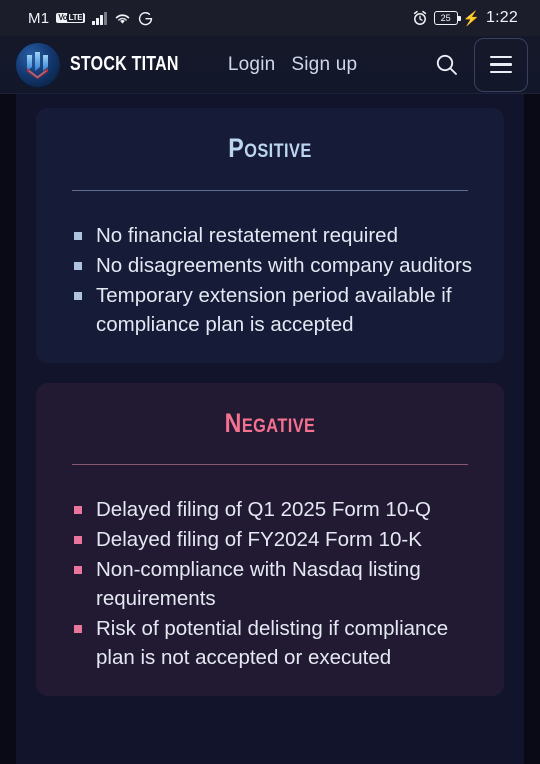 Image resolution: width=540 pixels, height=764 pixels. What do you see at coordinates (501, 64) in the screenshot?
I see `hamburger-menu-icon` at bounding box center [501, 64].